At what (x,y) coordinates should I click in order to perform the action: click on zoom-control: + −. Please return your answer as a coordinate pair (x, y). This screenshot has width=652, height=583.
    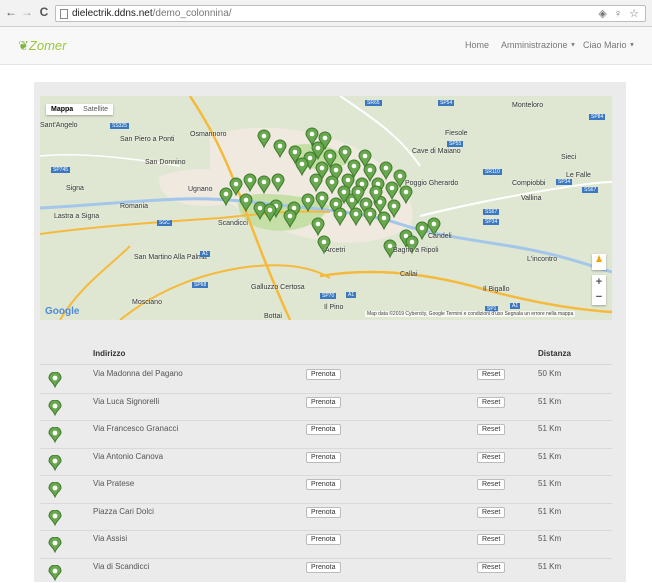
    Looking at the image, I should click on (599, 290).